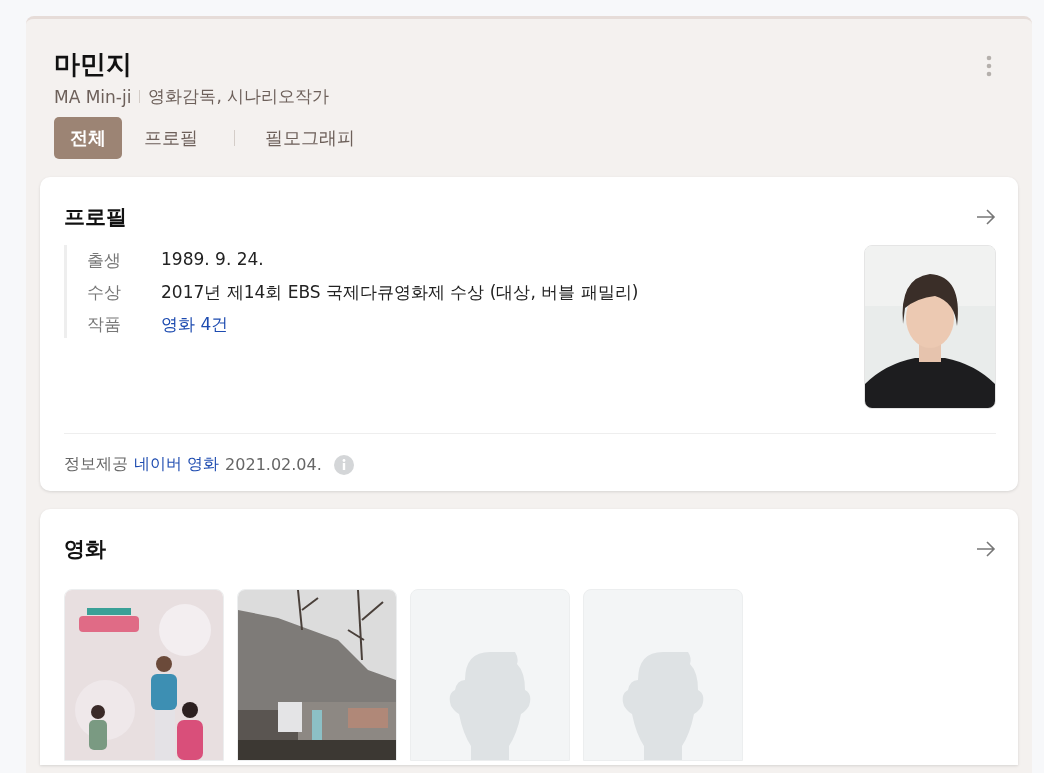  I want to click on tab: 전체, so click(88, 138).